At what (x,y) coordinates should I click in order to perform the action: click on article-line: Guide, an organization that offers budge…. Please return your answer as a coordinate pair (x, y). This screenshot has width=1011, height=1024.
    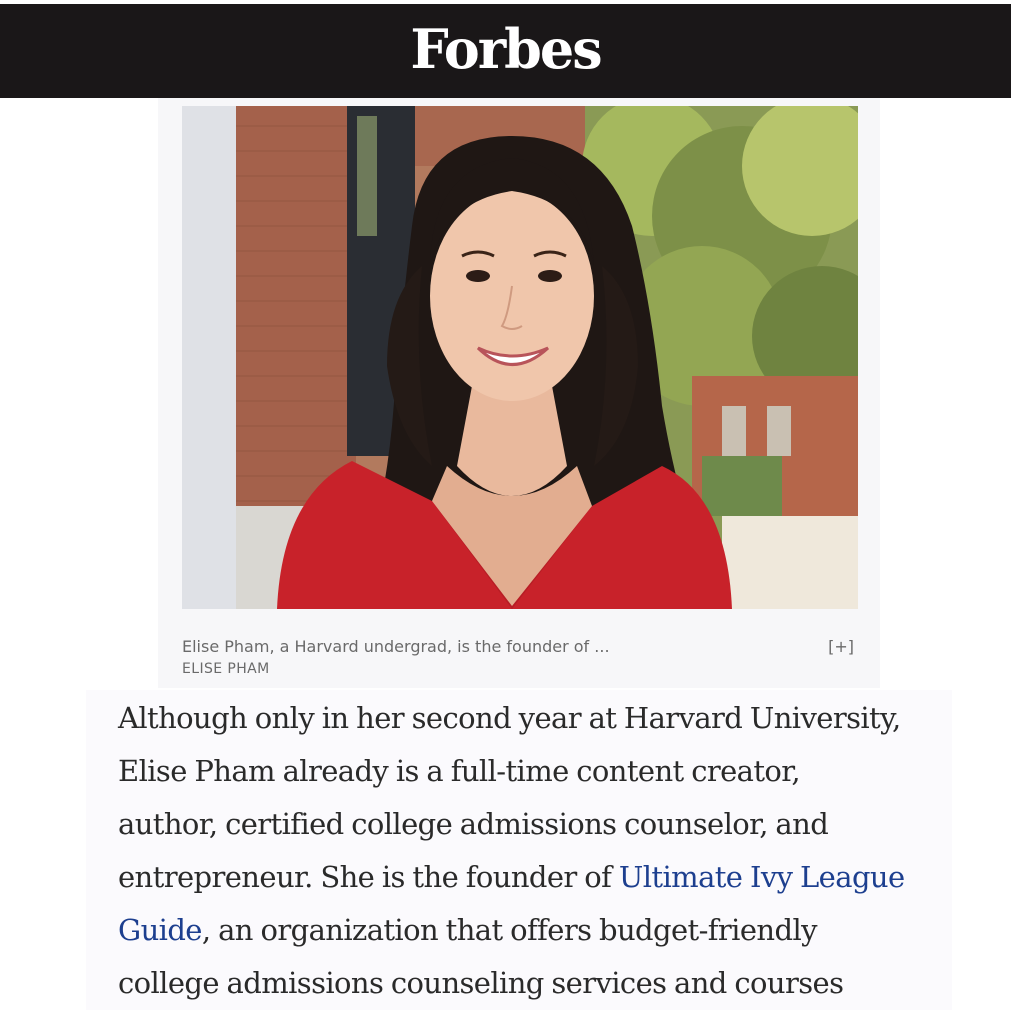
    Looking at the image, I should click on (528, 930).